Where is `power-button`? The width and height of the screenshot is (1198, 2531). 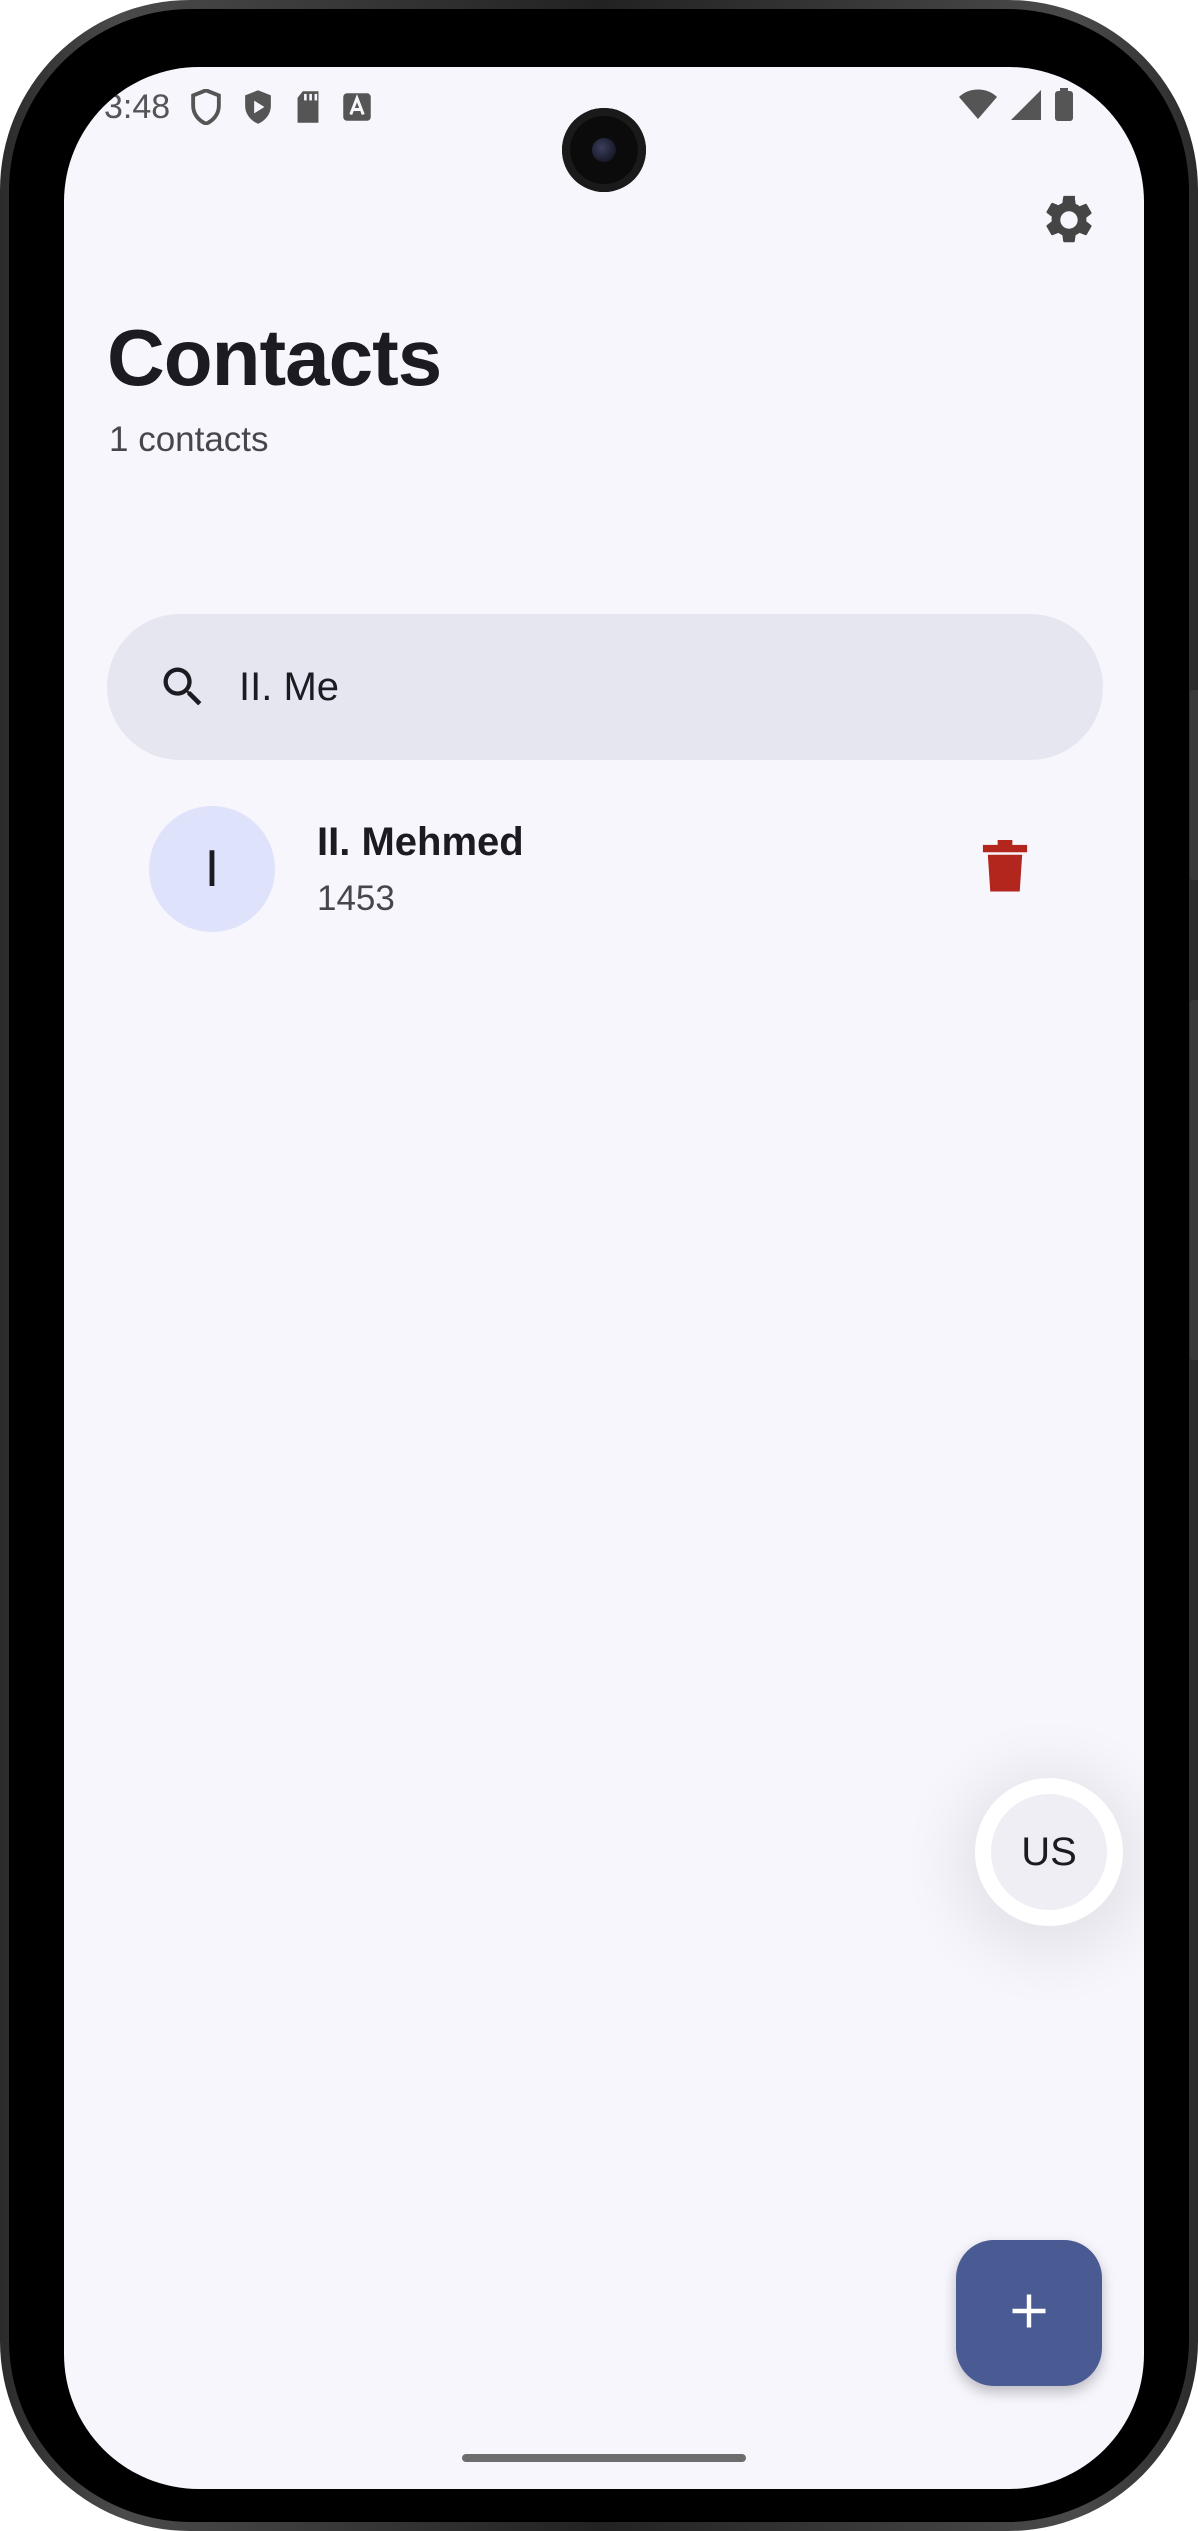
power-button is located at coordinates (1194, 785).